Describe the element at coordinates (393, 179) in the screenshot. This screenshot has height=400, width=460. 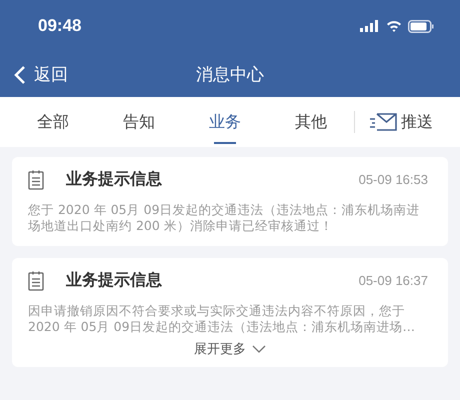
I see `message-time: 05-09 16:53` at that location.